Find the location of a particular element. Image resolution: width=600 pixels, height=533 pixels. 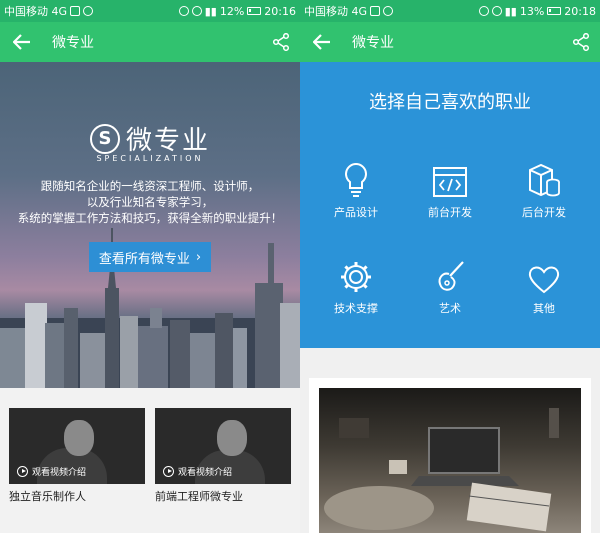

code-window-icon is located at coordinates (450, 178).